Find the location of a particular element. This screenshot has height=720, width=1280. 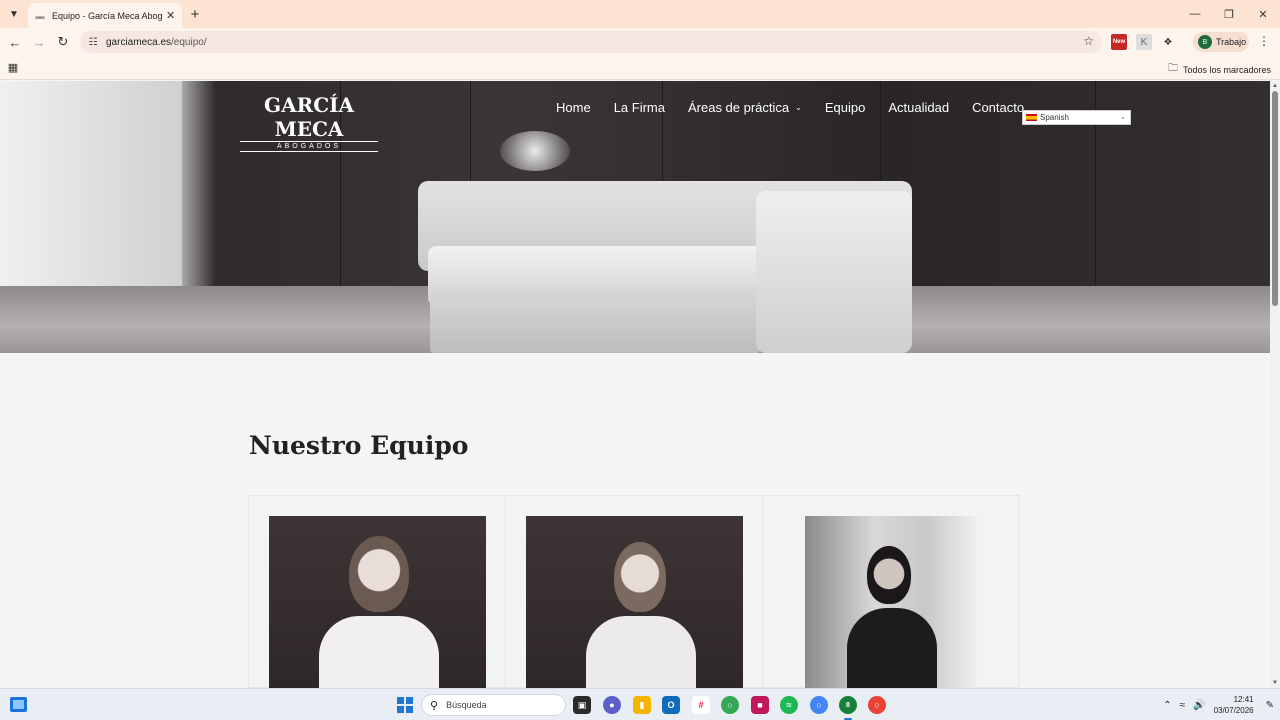

taskbar-search-input: ⚲ Búsqueda is located at coordinates (493, 705).